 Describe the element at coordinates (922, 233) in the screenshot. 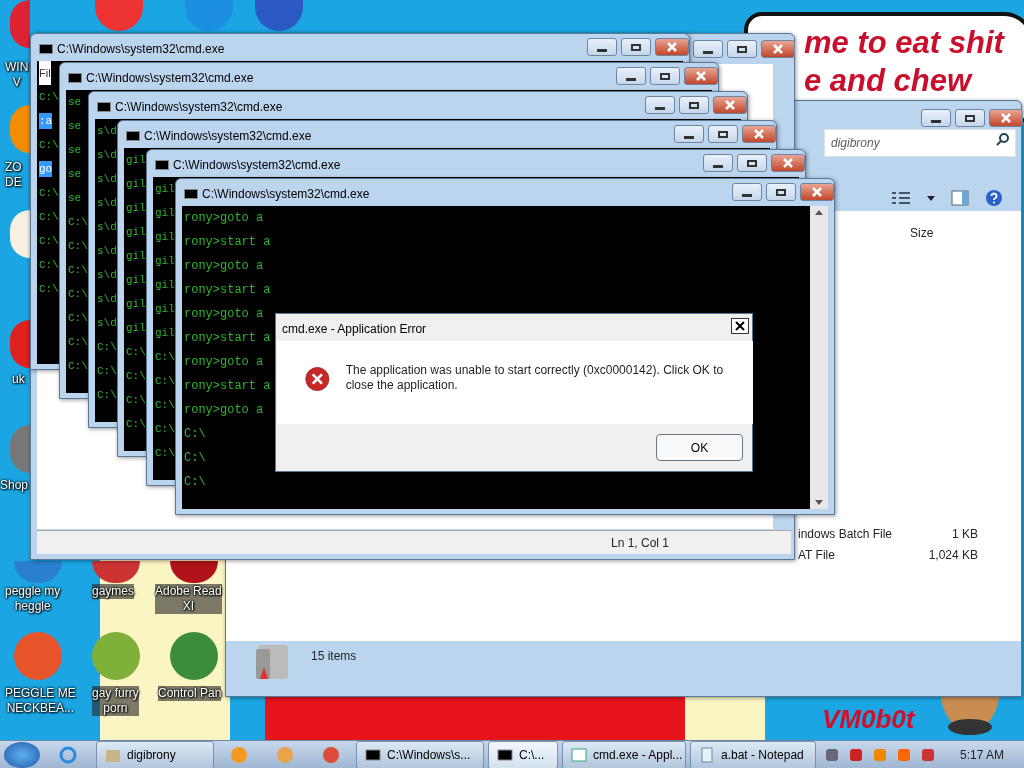

I see `column-header: Size` at that location.